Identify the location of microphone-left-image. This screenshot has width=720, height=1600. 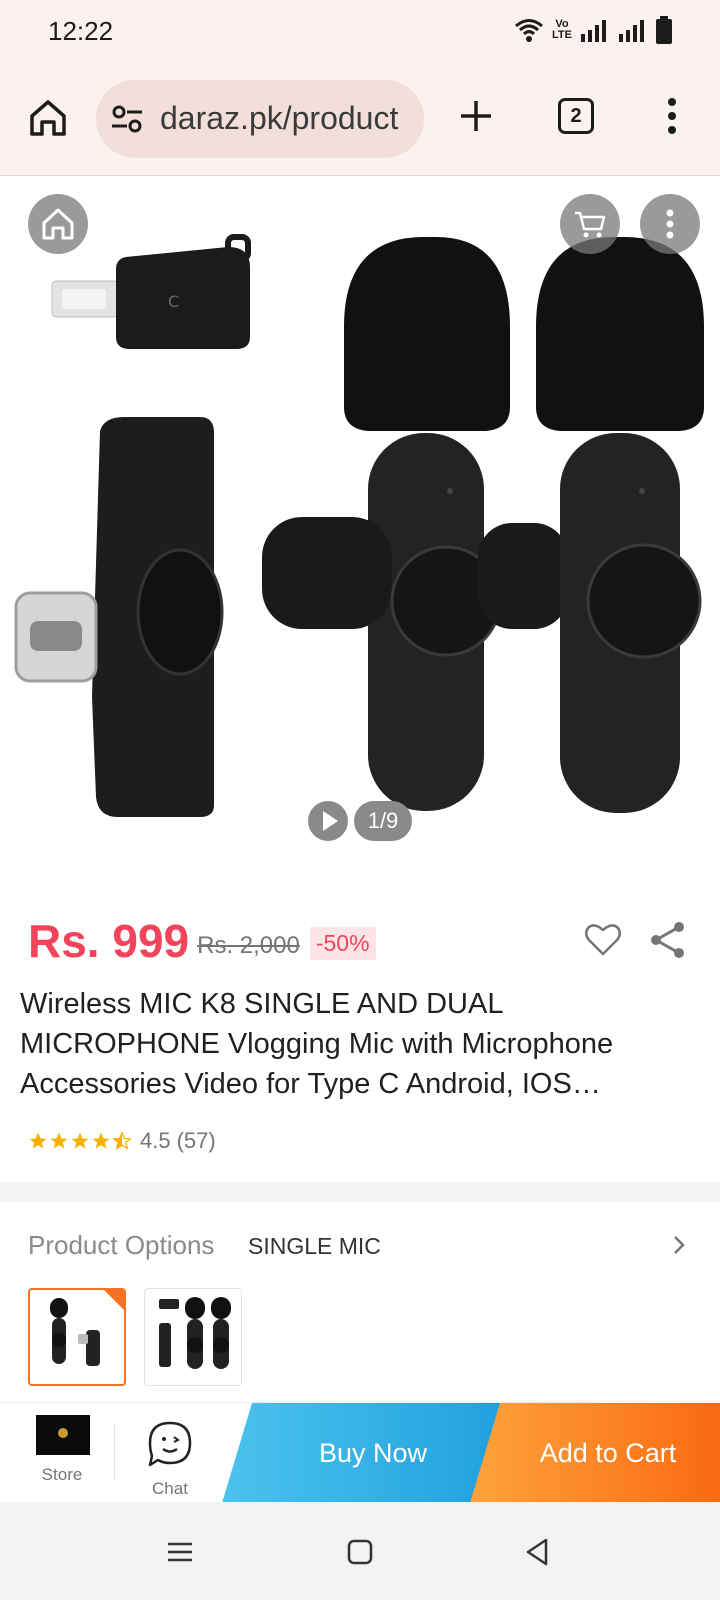
(386, 524).